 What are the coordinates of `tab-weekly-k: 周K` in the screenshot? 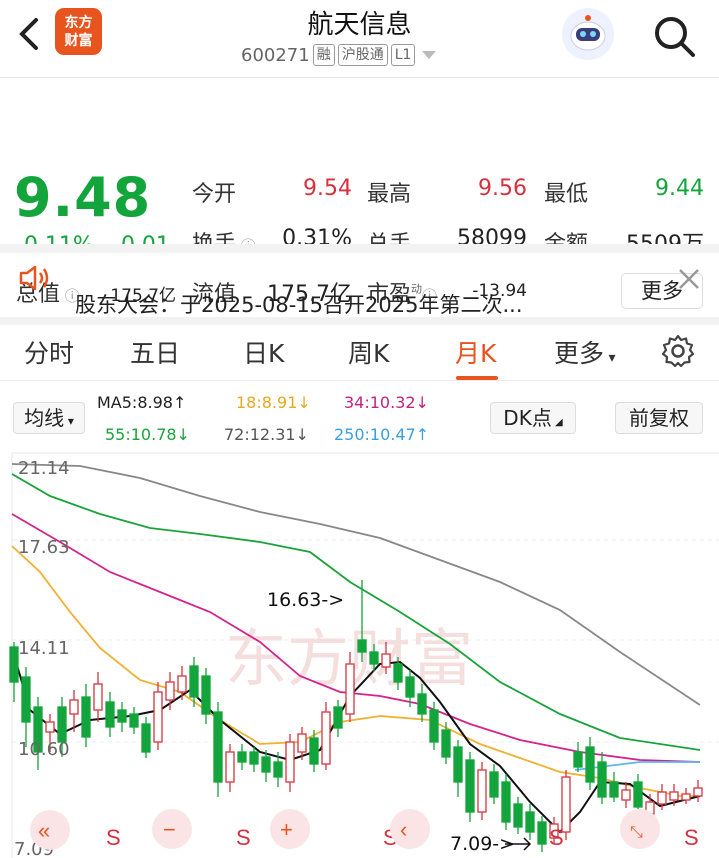 It's located at (368, 352).